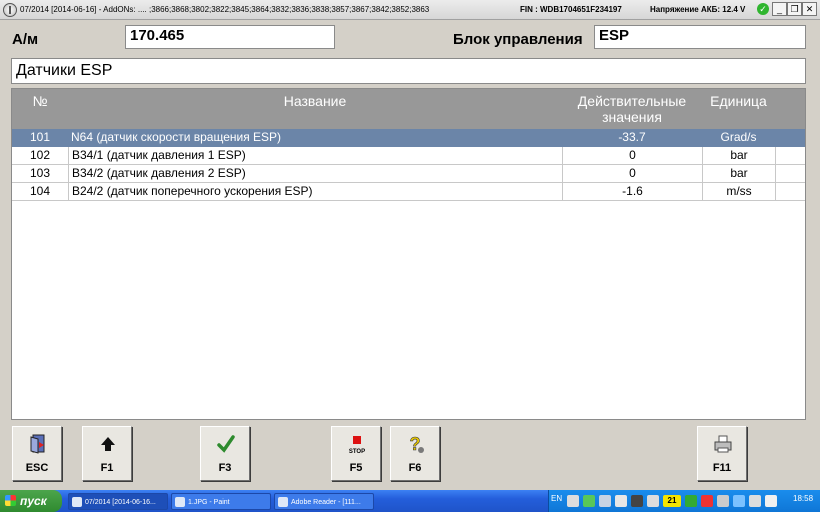 The width and height of the screenshot is (820, 512). What do you see at coordinates (315, 174) in the screenshot?
I see `row-name: B34/2 (датчик давления 2 ESP)` at bounding box center [315, 174].